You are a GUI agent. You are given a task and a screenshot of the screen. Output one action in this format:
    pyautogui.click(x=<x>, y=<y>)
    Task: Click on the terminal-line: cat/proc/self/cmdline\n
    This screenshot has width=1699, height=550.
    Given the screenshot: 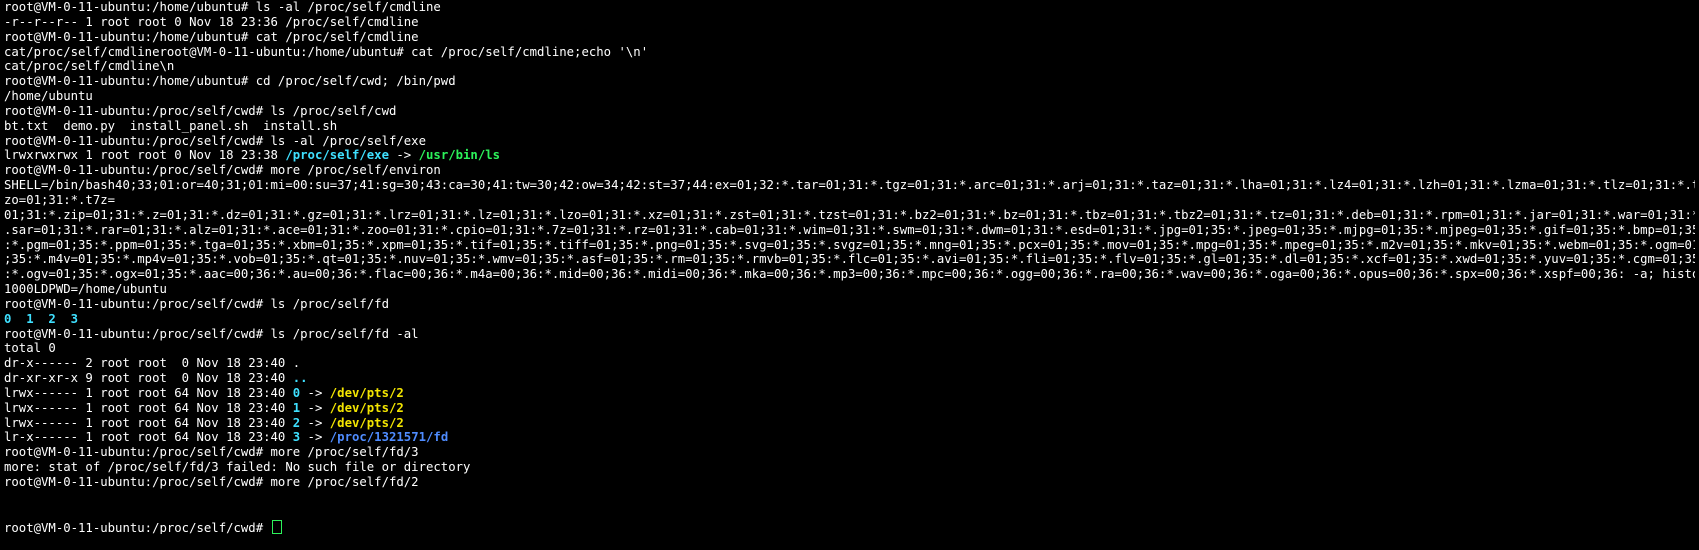 What is the action you would take?
    pyautogui.click(x=849, y=66)
    